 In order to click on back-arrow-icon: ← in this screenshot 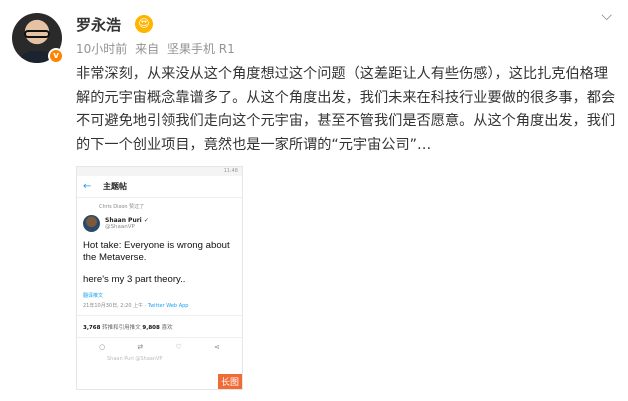, I will do `click(87, 186)`.